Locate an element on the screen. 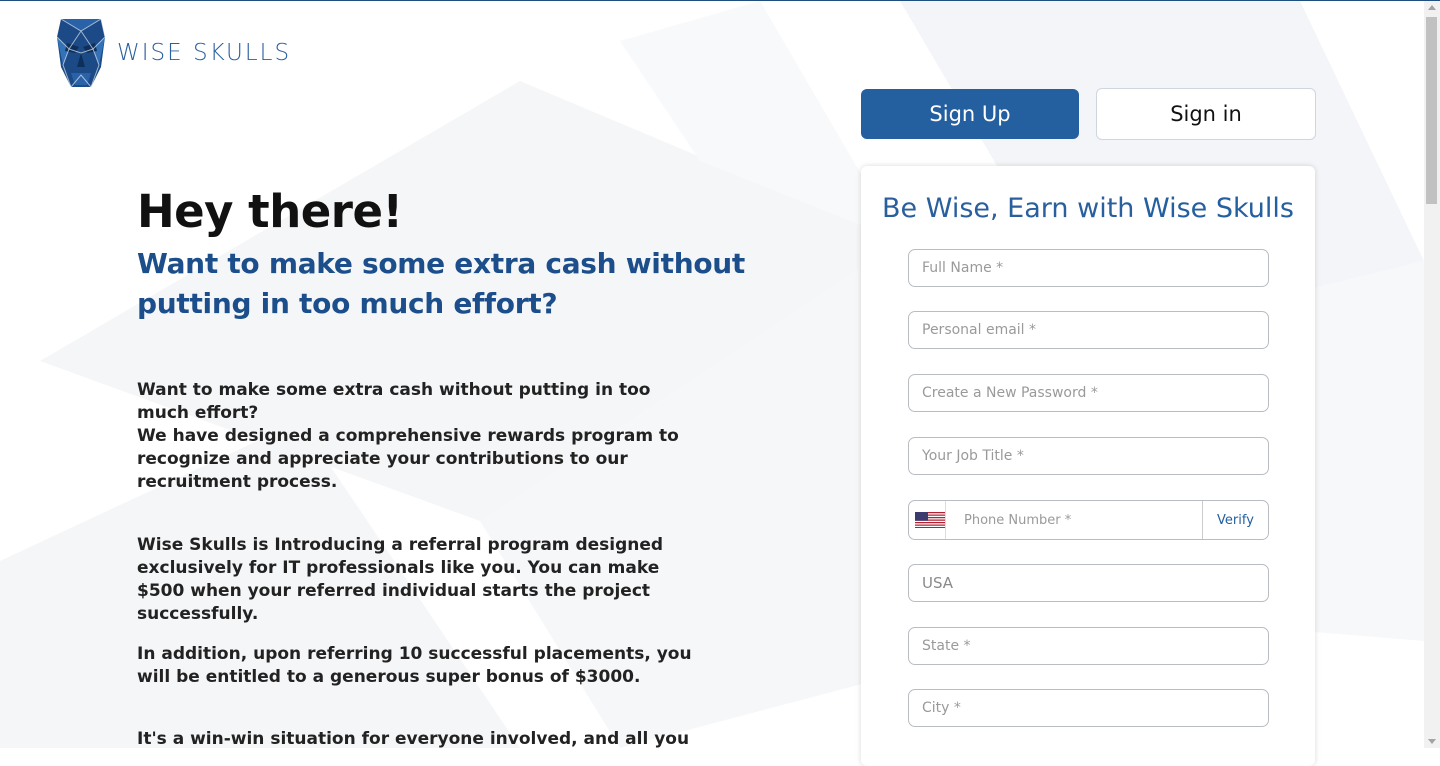 This screenshot has height=766, width=1440. hero-title: Hey there! is located at coordinates (270, 211).